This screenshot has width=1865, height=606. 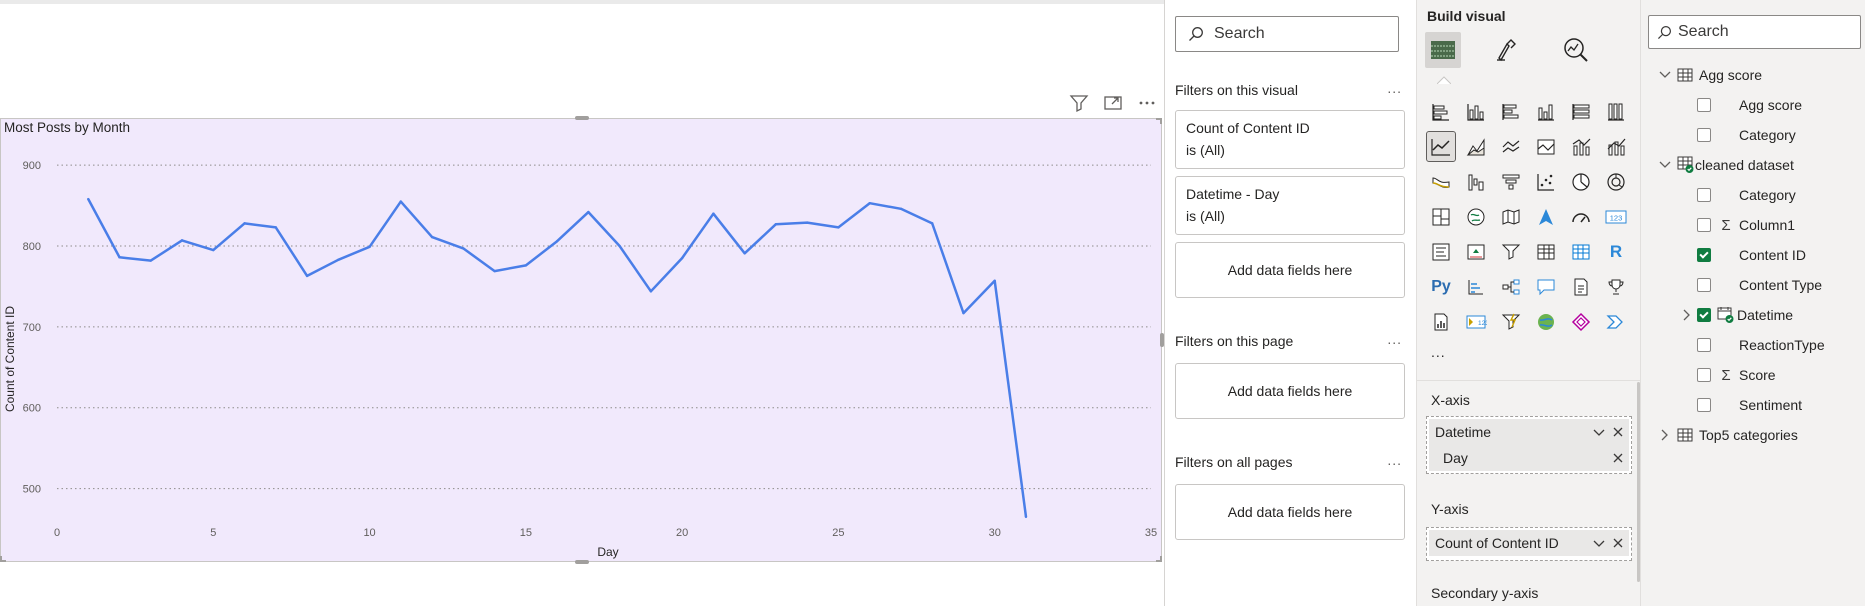 I want to click on analytics-tab, so click(x=1575, y=50).